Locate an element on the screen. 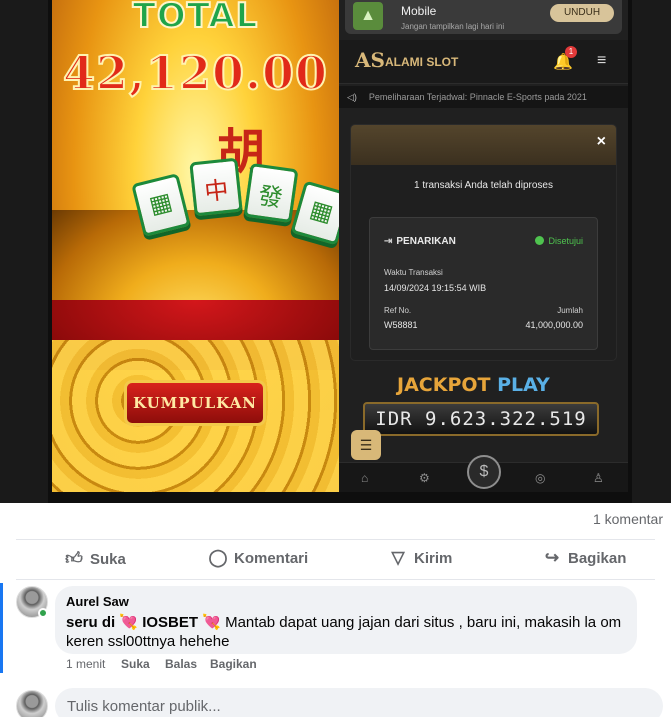 The image size is (671, 717). share-button: ↪ Bagikan is located at coordinates (584, 559).